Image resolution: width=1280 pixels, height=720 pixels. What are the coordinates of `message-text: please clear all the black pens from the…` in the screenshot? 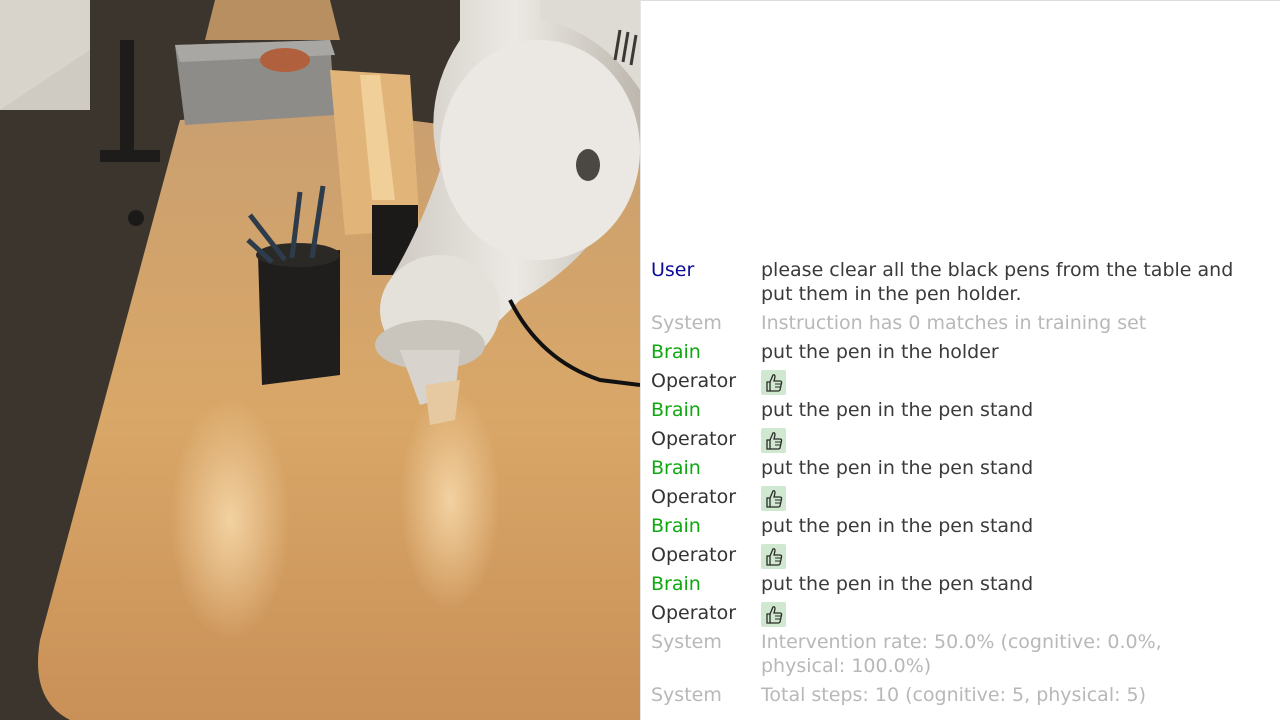 It's located at (997, 282).